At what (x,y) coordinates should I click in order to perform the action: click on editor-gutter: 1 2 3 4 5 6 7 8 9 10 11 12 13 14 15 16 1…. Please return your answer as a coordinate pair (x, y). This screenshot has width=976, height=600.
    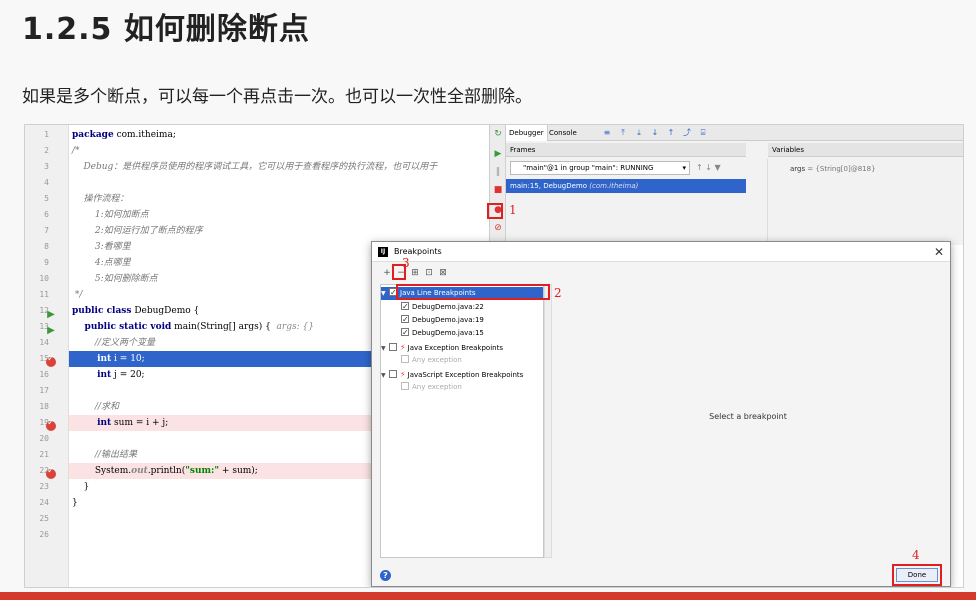
    Looking at the image, I should click on (47, 356).